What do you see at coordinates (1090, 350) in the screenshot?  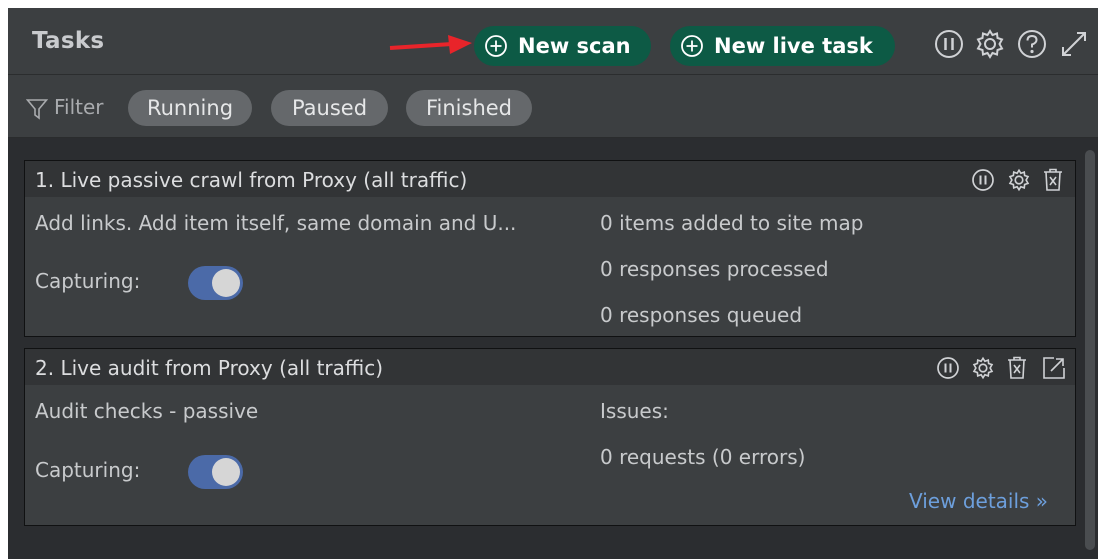 I see `scrollbar` at bounding box center [1090, 350].